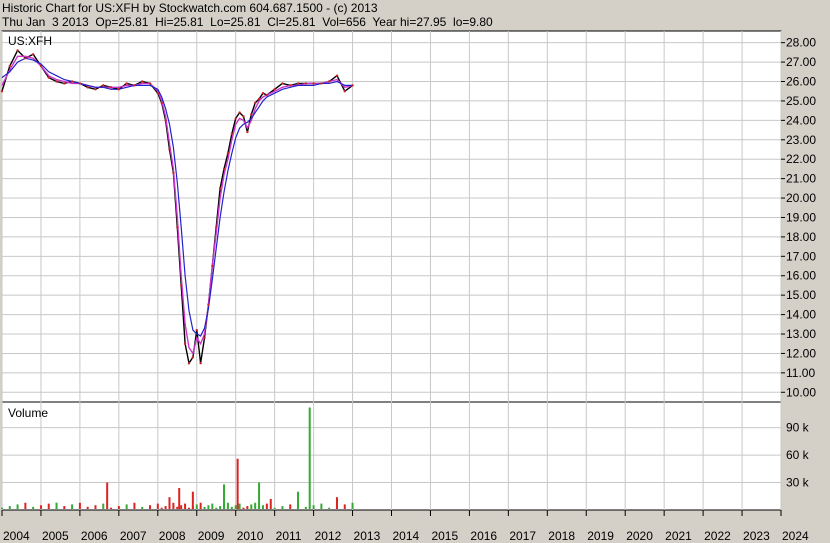  What do you see at coordinates (172, 536) in the screenshot?
I see `year-tick-label: 2008` at bounding box center [172, 536].